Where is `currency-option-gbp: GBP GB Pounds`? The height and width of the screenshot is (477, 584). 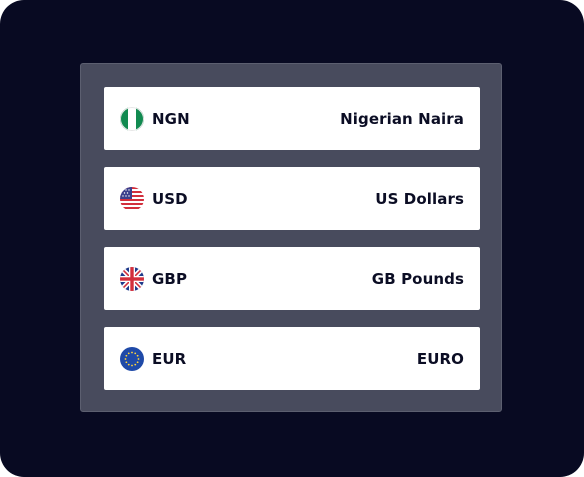 currency-option-gbp: GBP GB Pounds is located at coordinates (292, 278).